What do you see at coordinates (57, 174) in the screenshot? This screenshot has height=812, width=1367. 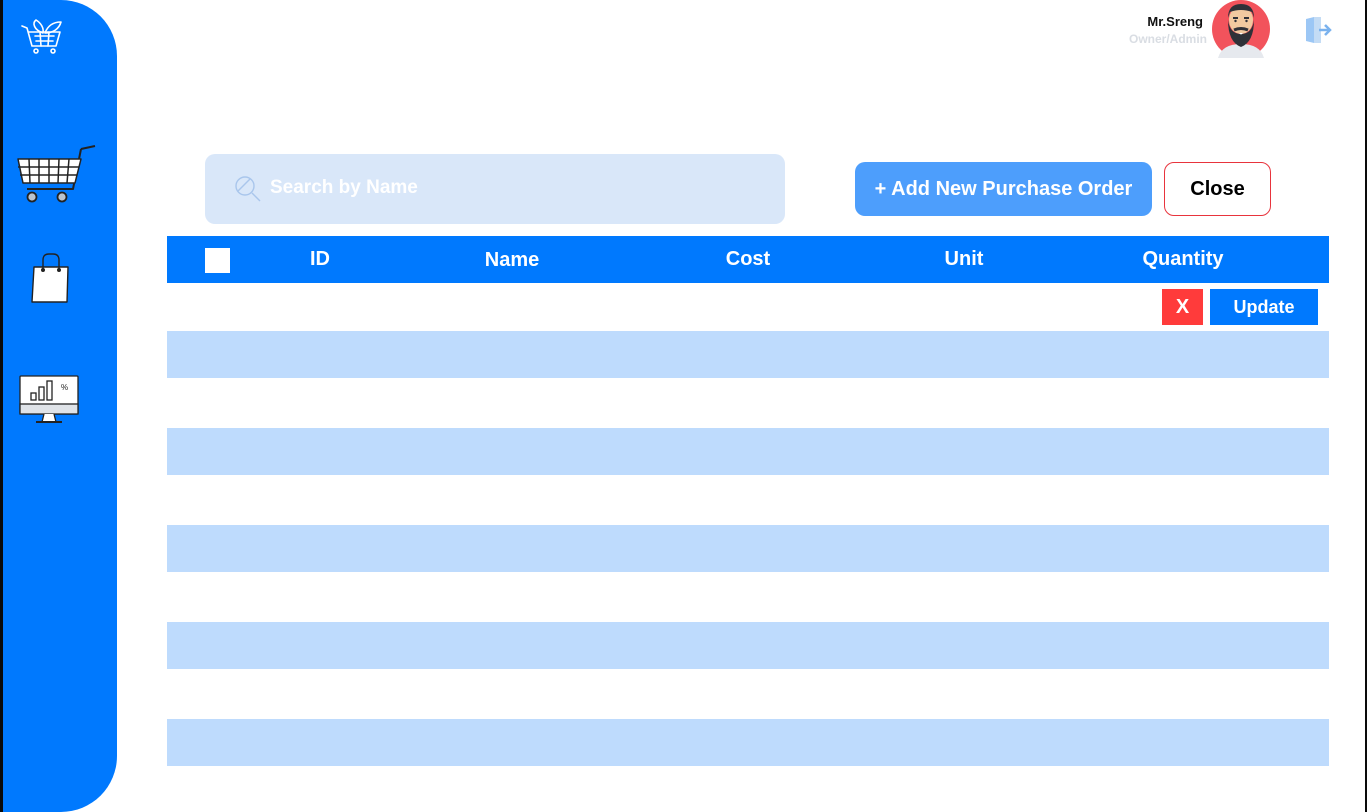 I see `cart-icon` at bounding box center [57, 174].